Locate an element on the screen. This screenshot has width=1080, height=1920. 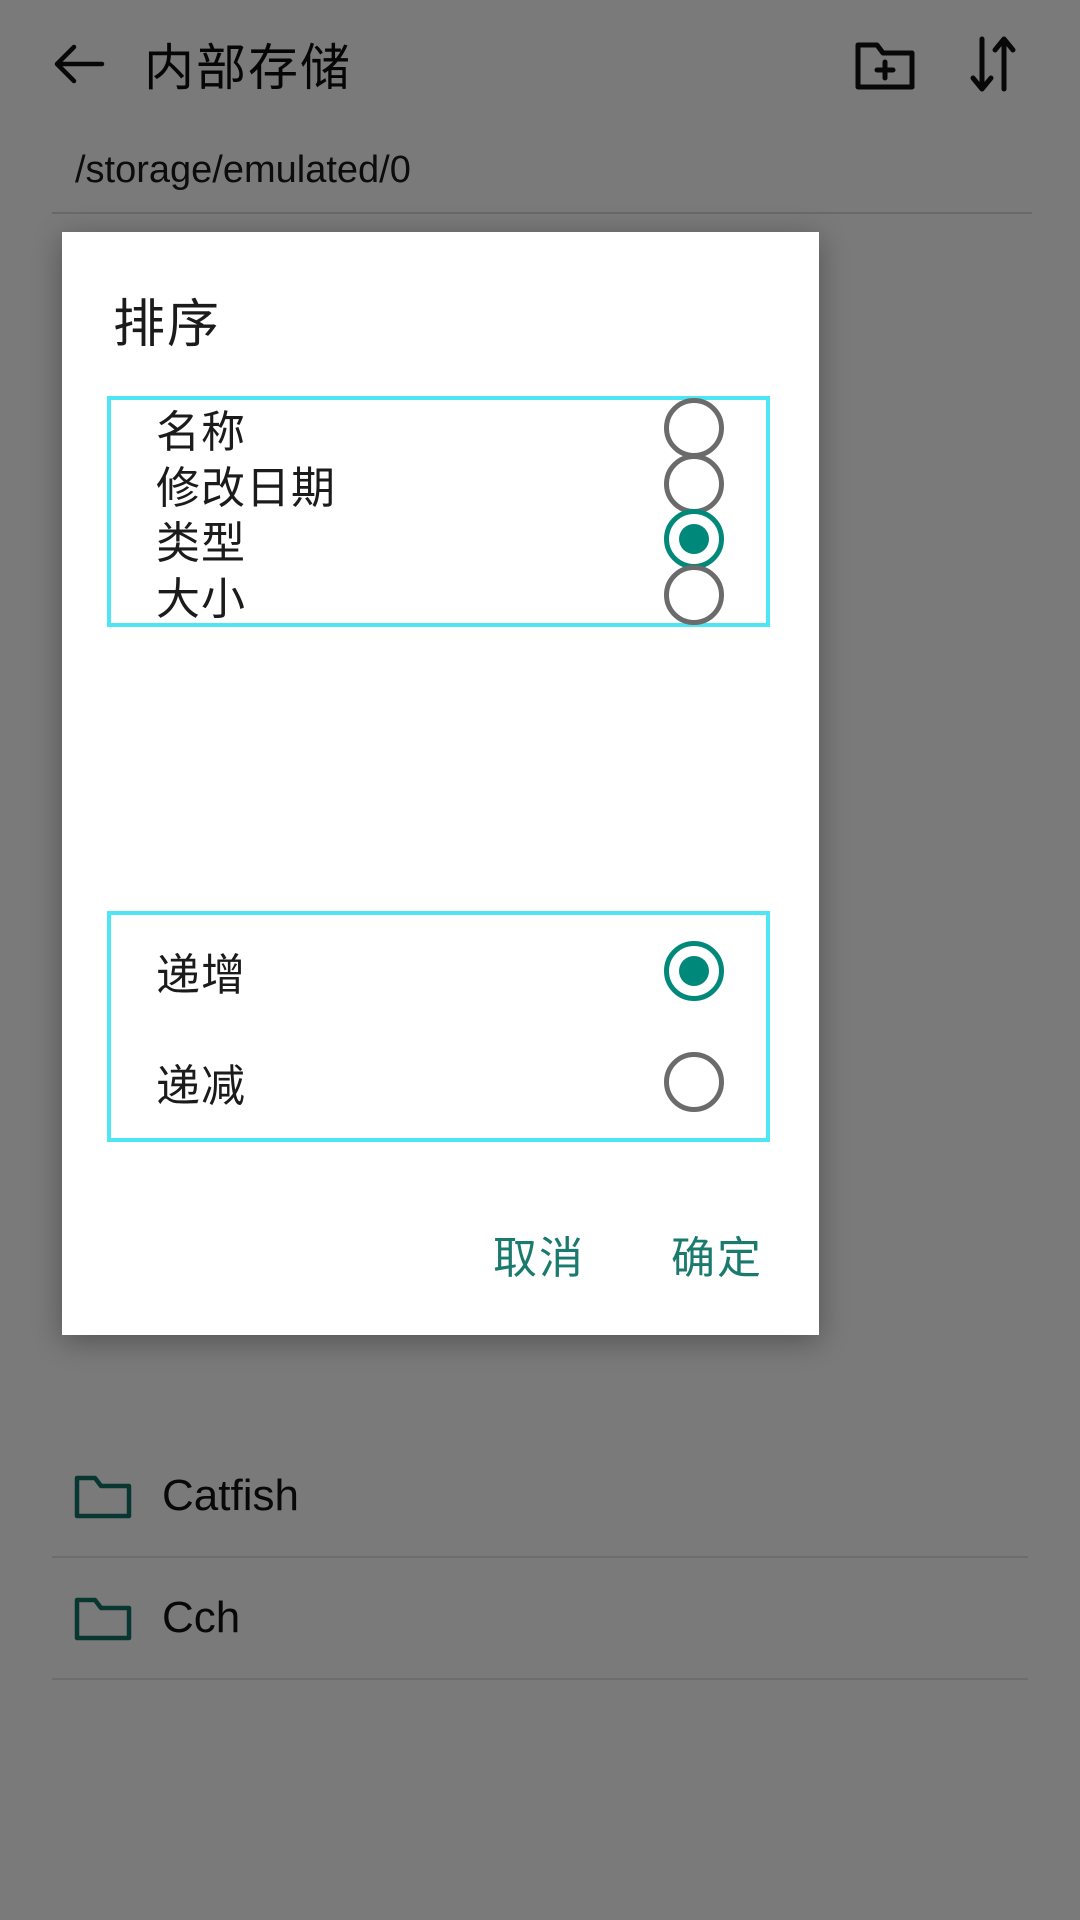
radio-button-size is located at coordinates (694, 595).